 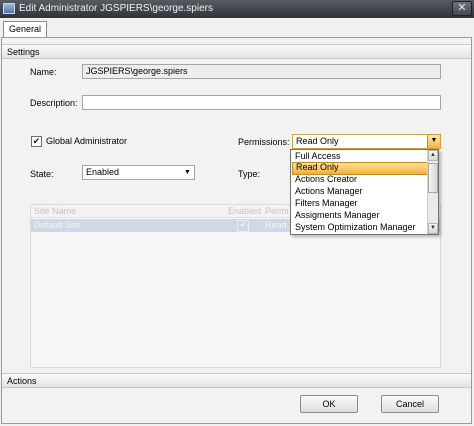 What do you see at coordinates (261, 71) in the screenshot?
I see `name-field: JGSPIERS\george.spiers` at bounding box center [261, 71].